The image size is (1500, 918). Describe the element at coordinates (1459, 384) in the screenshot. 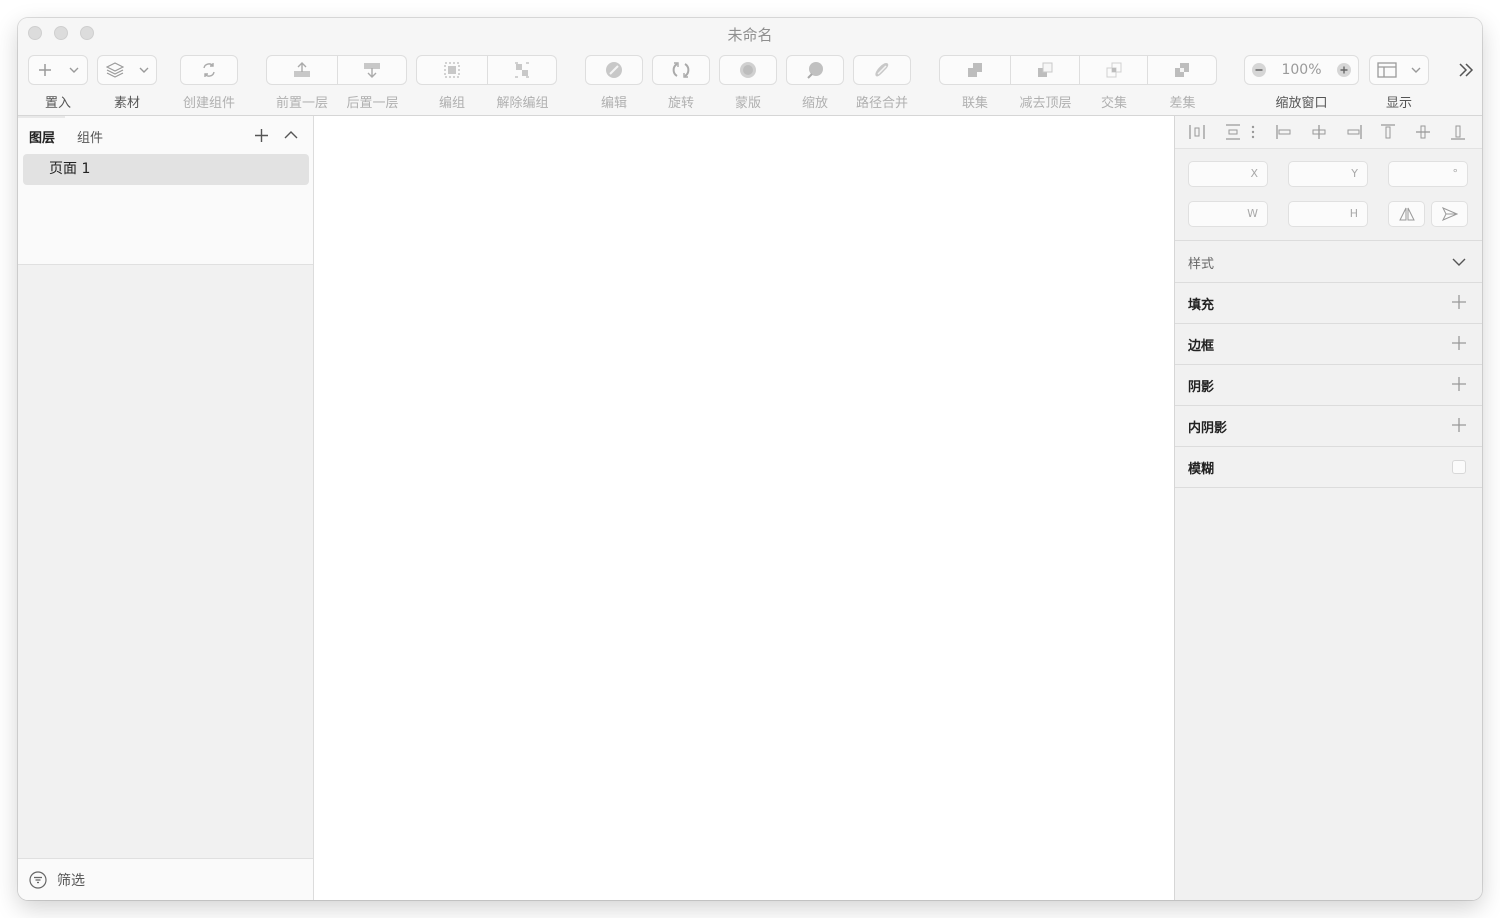

I see `add-shadow-icon` at that location.